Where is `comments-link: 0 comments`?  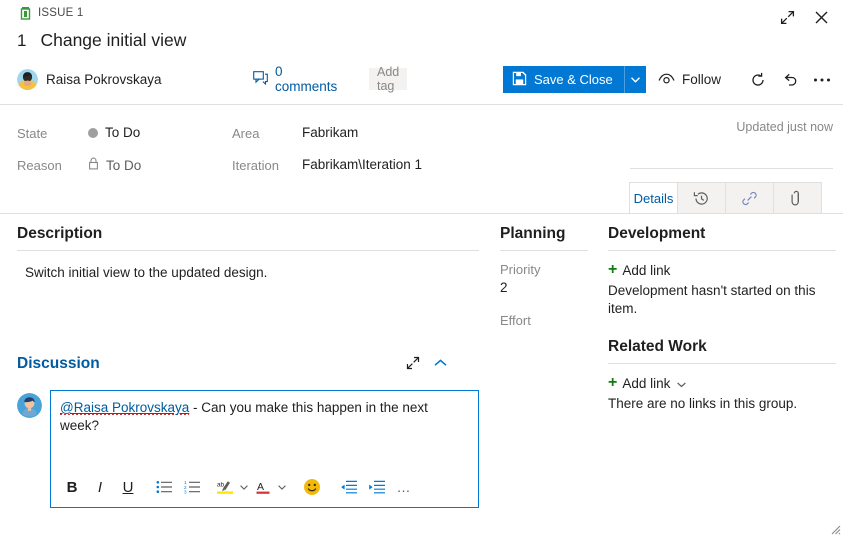 comments-link: 0 comments is located at coordinates (295, 79).